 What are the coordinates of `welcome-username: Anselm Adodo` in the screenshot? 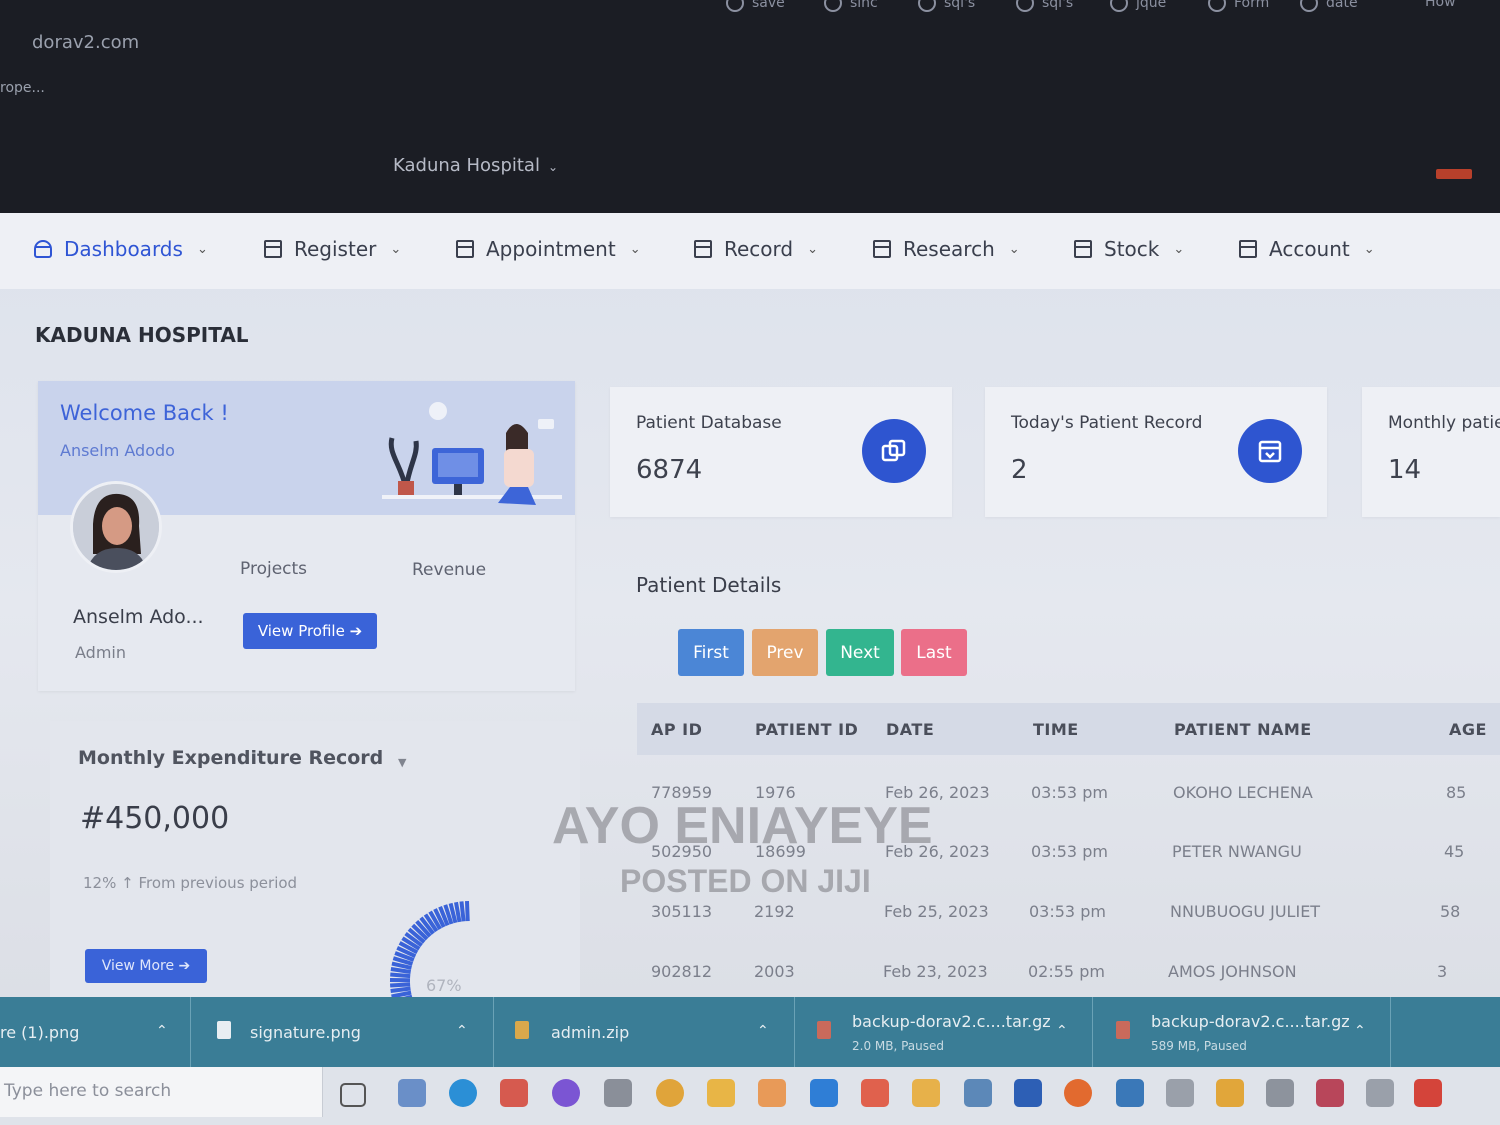 It's located at (117, 450).